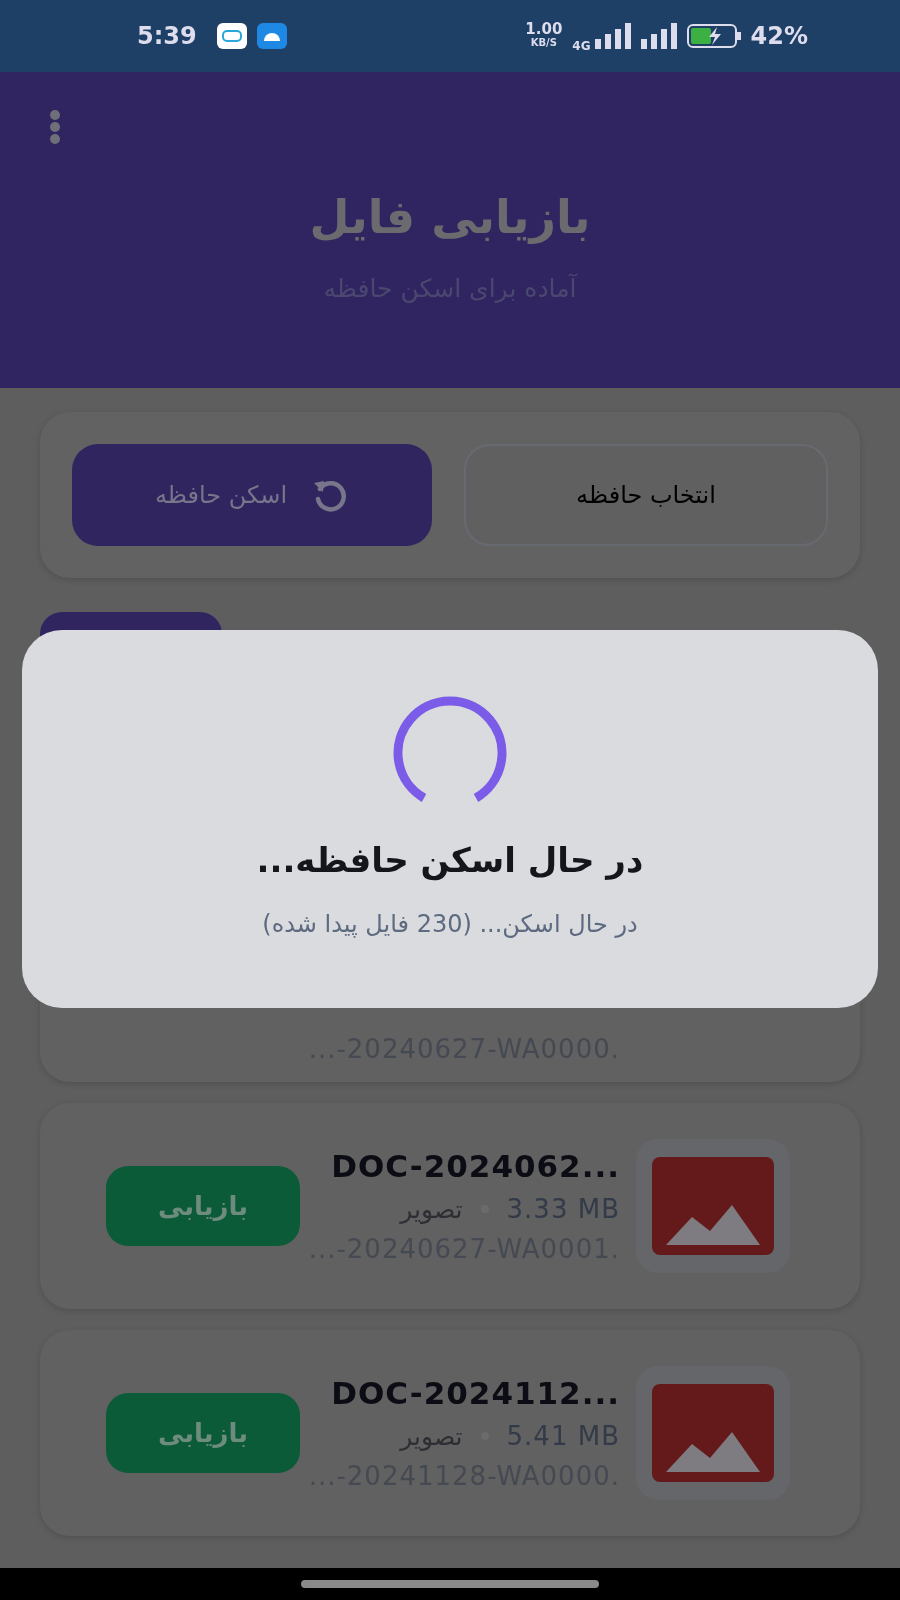  I want to click on menu-icon, so click(55, 127).